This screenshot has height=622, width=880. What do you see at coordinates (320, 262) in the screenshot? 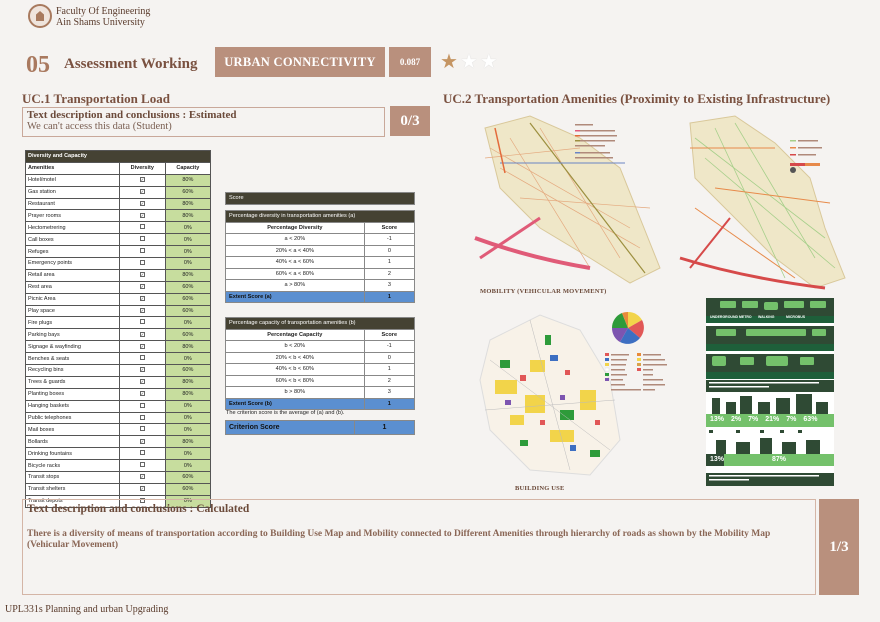
I see `table-row: 40% < a < 60% 1` at bounding box center [320, 262].